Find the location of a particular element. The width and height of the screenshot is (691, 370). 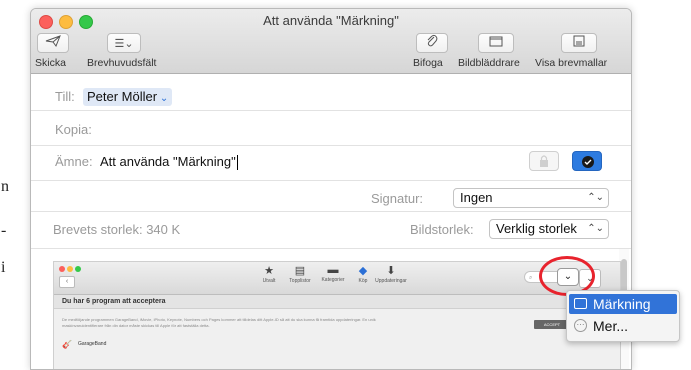

list-icon: ☰⌄ is located at coordinates (124, 43).